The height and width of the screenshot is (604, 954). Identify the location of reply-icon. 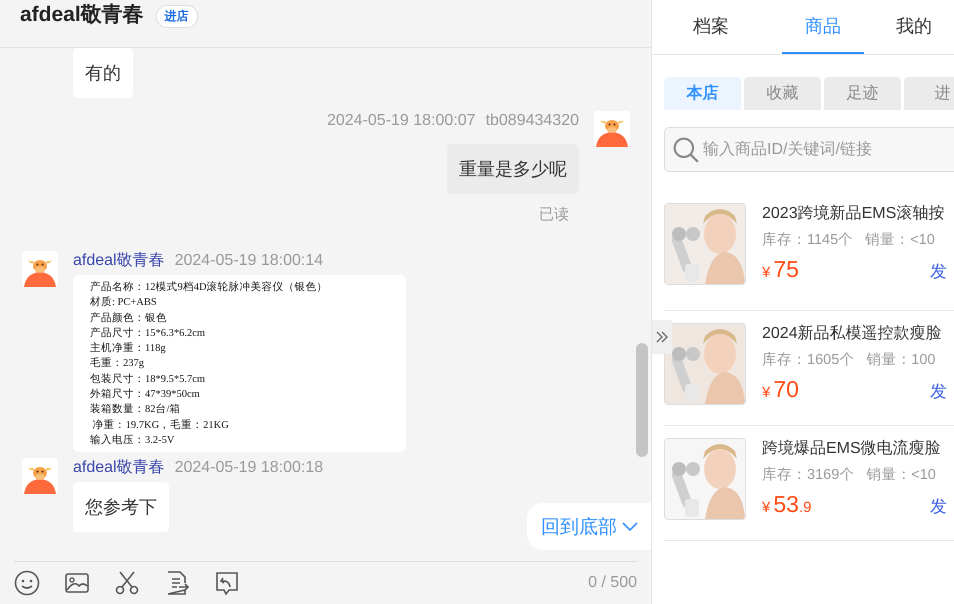
(227, 583).